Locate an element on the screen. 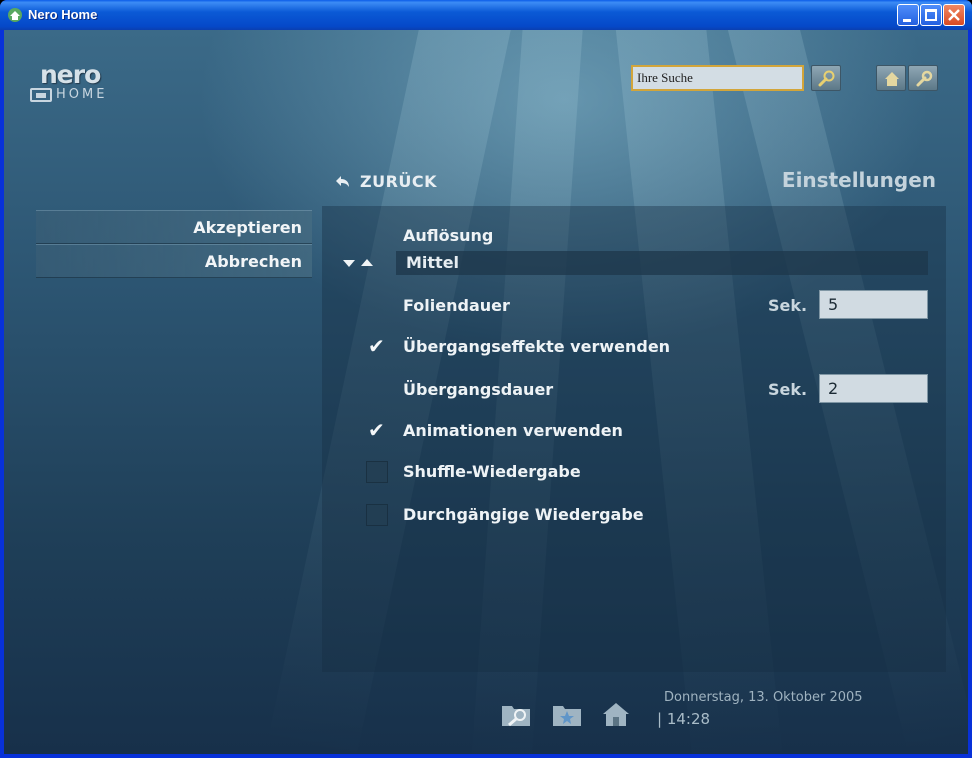  increase-arrow-icon is located at coordinates (367, 263).